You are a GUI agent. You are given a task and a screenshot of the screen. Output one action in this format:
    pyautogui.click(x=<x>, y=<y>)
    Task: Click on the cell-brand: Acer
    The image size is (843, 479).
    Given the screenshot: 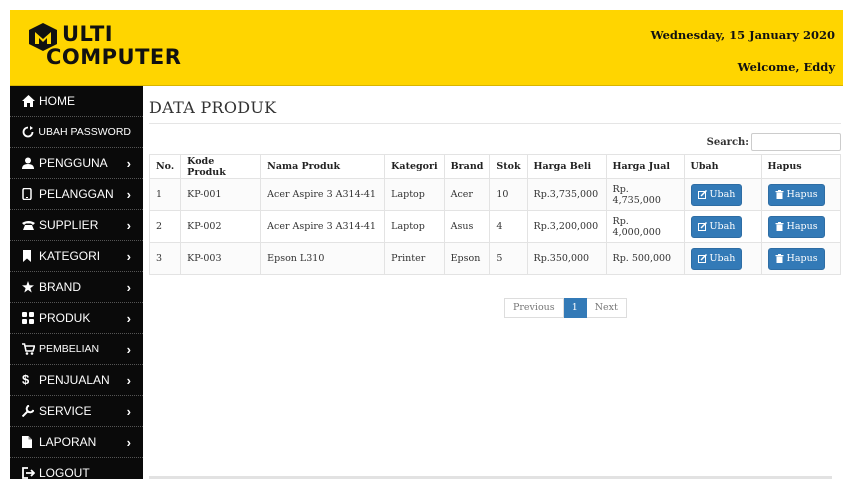 What is the action you would take?
    pyautogui.click(x=467, y=194)
    